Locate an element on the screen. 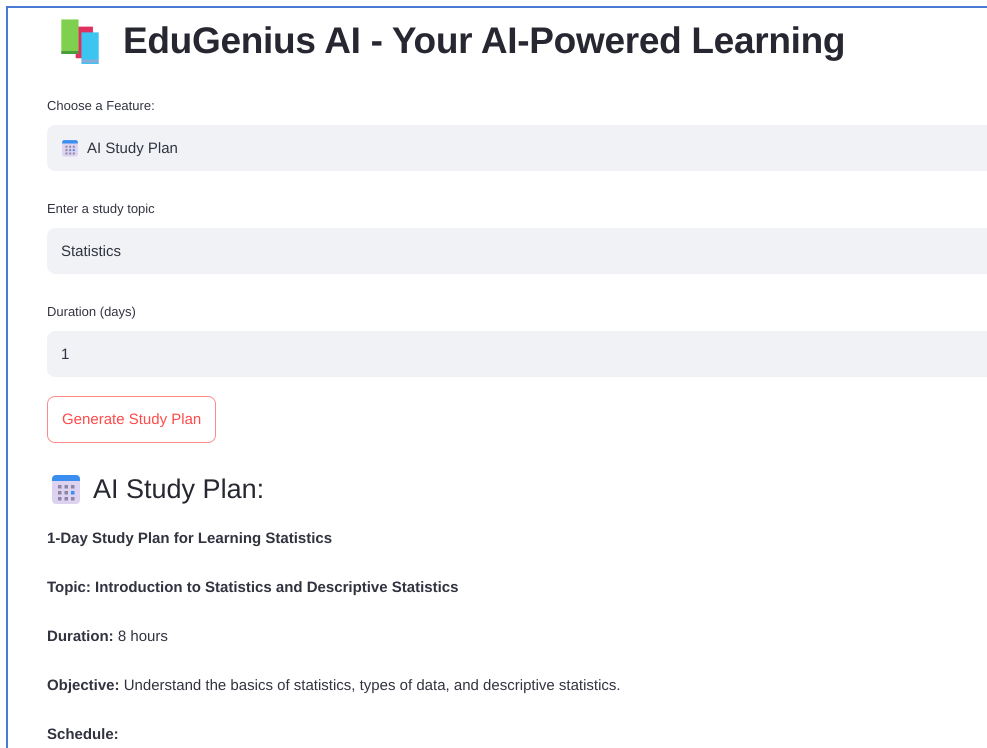 Image resolution: width=987 pixels, height=748 pixels. plan-text: Objective: Understand the basics of statistics, types of data, and descriptive statistics. is located at coordinates (334, 686).